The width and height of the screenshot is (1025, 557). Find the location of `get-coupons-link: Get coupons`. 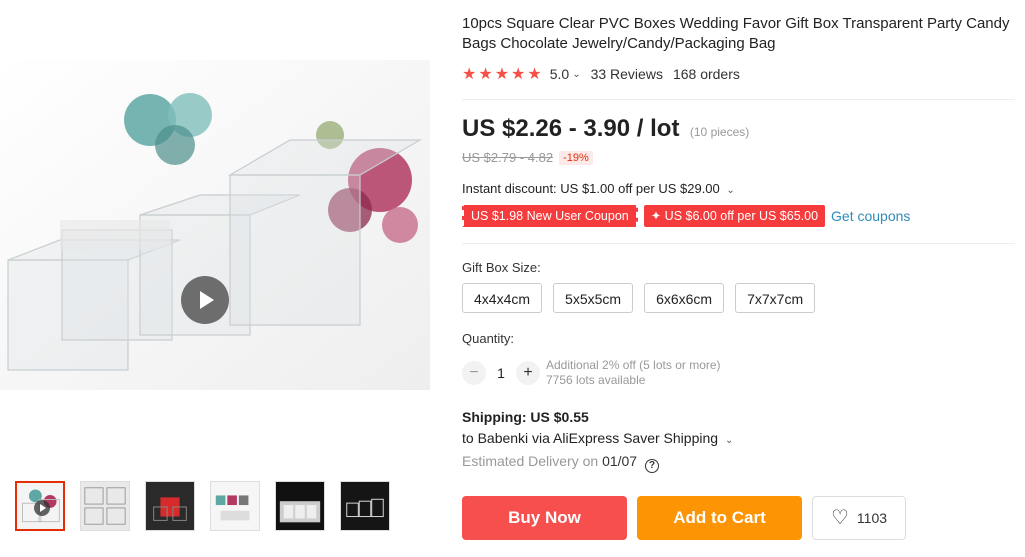

get-coupons-link: Get coupons is located at coordinates (870, 216).